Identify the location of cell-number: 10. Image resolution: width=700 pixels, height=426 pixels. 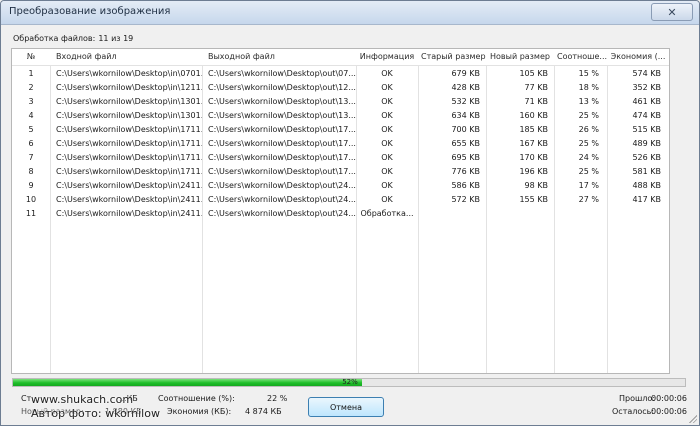
(31, 199).